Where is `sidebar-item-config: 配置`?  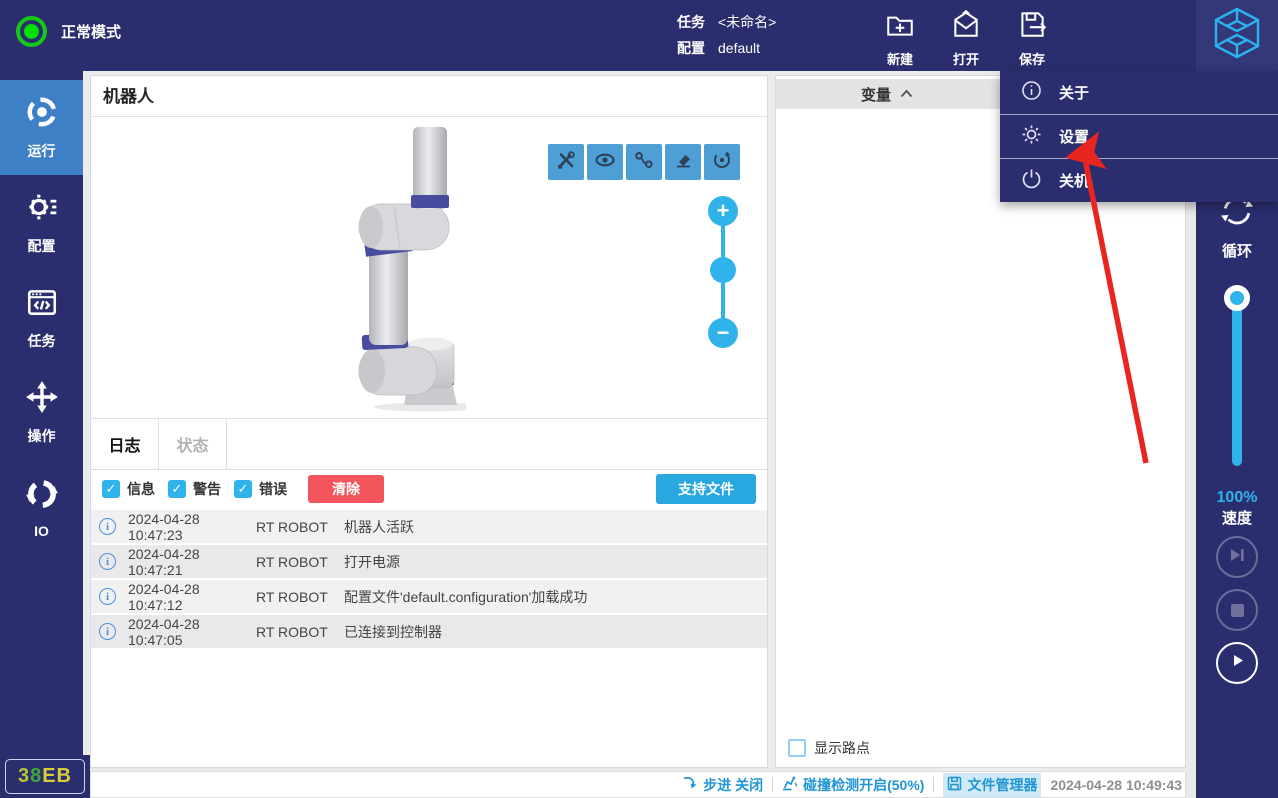 sidebar-item-config: 配置 is located at coordinates (41, 222).